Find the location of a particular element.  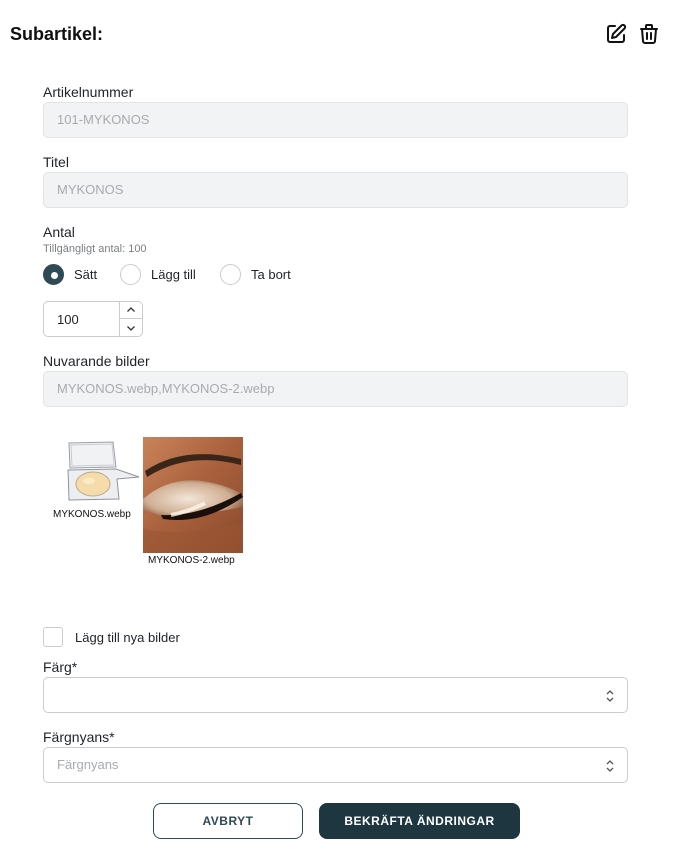

decrement-button is located at coordinates (131, 327).